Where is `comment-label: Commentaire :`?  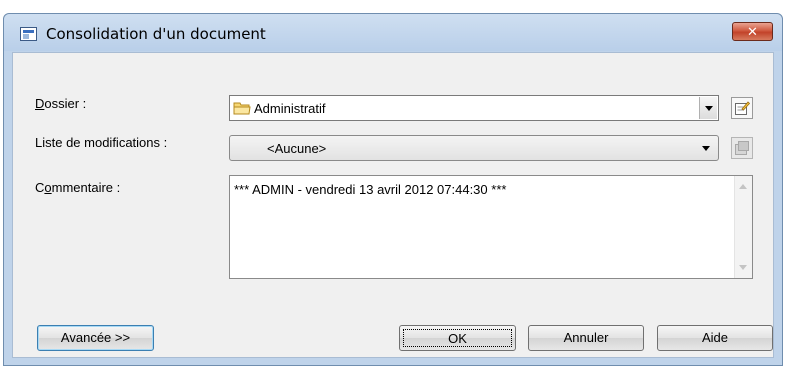 comment-label: Commentaire : is located at coordinates (77, 187).